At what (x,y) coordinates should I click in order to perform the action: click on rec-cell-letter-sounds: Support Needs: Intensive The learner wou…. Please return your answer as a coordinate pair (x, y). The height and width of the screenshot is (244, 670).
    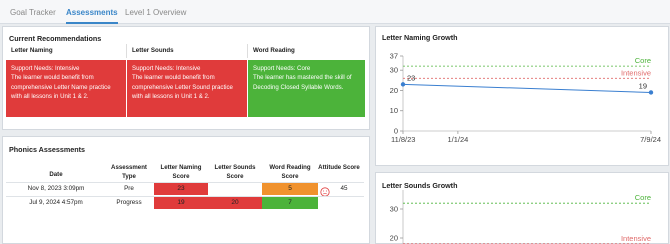
    Looking at the image, I should click on (187, 88).